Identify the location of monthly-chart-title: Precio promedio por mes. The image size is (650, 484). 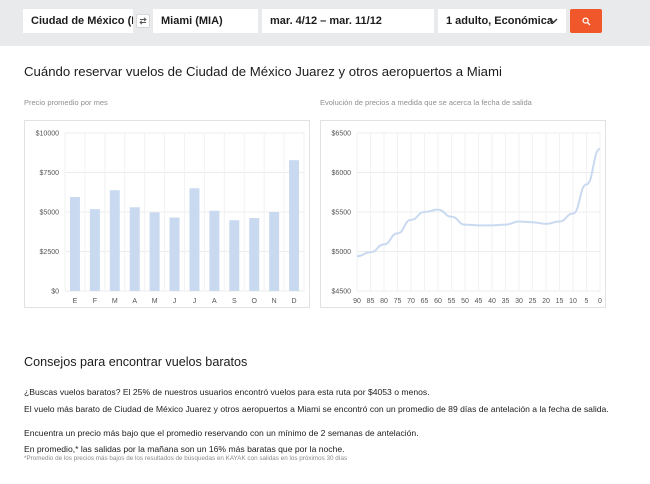
(66, 102).